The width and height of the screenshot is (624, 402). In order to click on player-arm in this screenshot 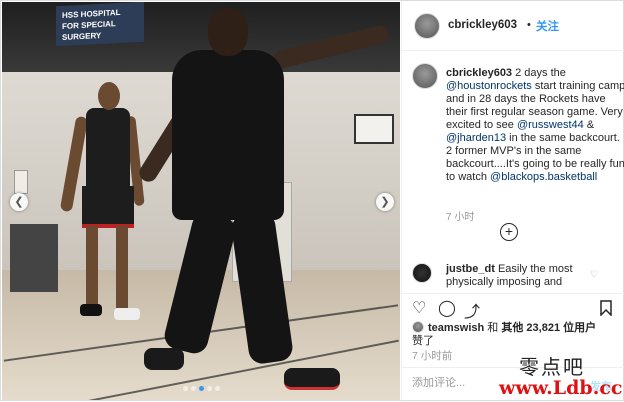, I will do `click(331, 47)`.